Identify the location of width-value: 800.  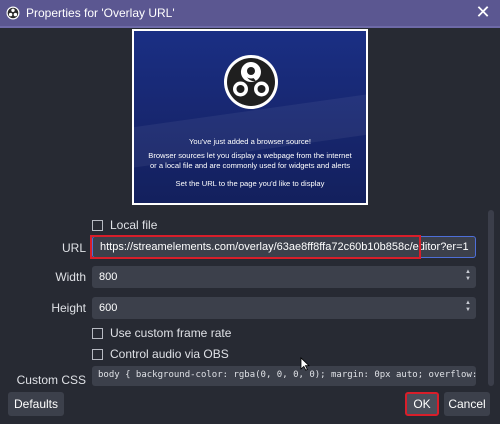
(108, 277).